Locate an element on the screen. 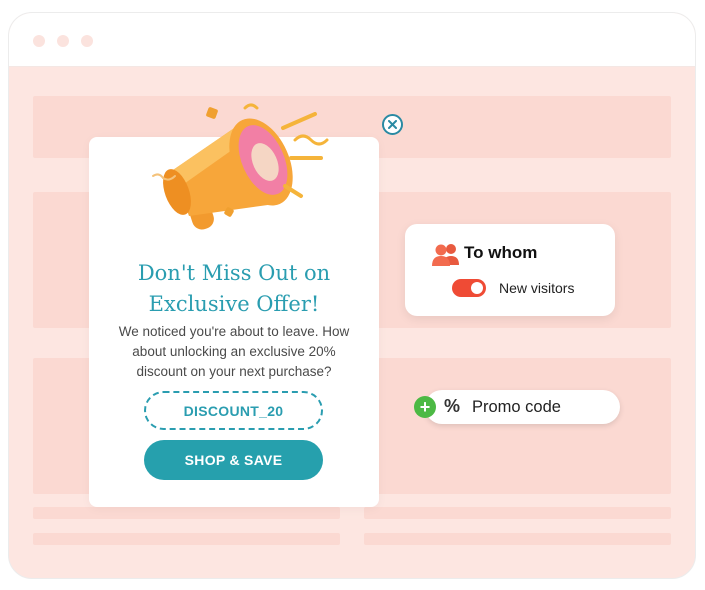 This screenshot has height=590, width=705. audience-card: To whom New visitors is located at coordinates (510, 270).